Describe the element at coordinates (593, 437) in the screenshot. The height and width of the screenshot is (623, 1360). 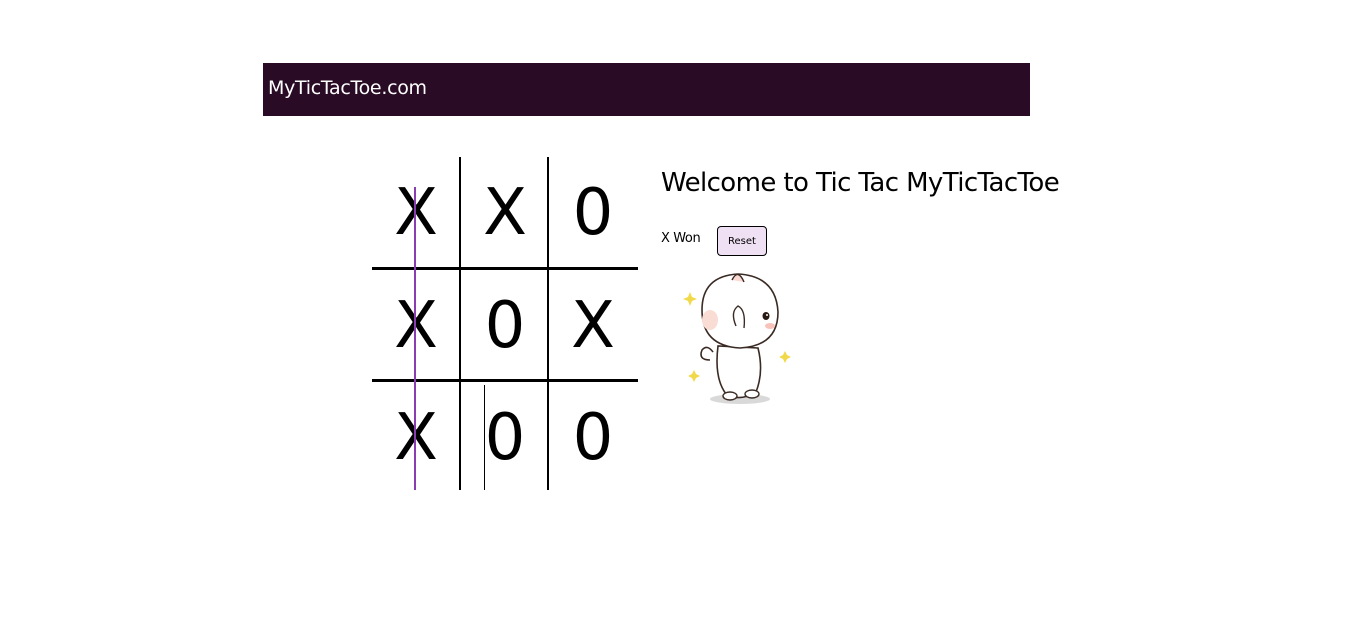
I see `board-cell-8: 0` at that location.